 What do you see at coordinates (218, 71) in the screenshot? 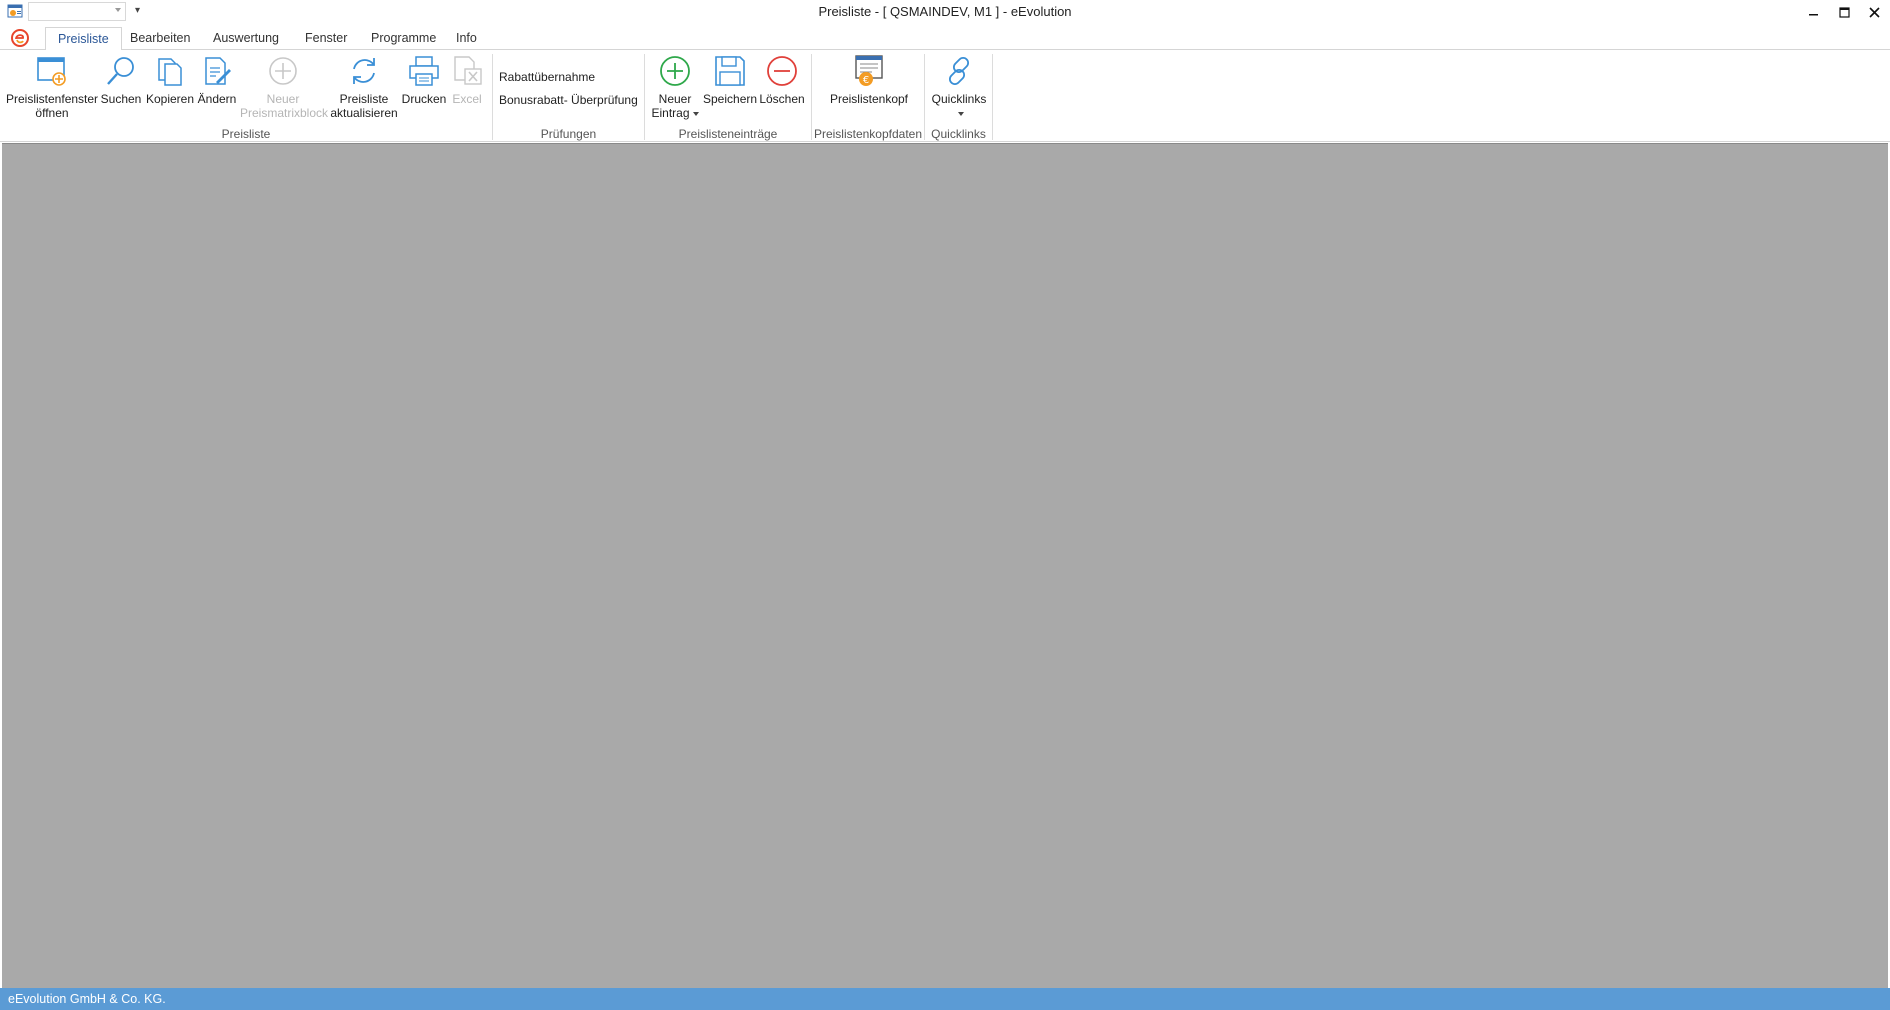
I see `edit-document-icon` at bounding box center [218, 71].